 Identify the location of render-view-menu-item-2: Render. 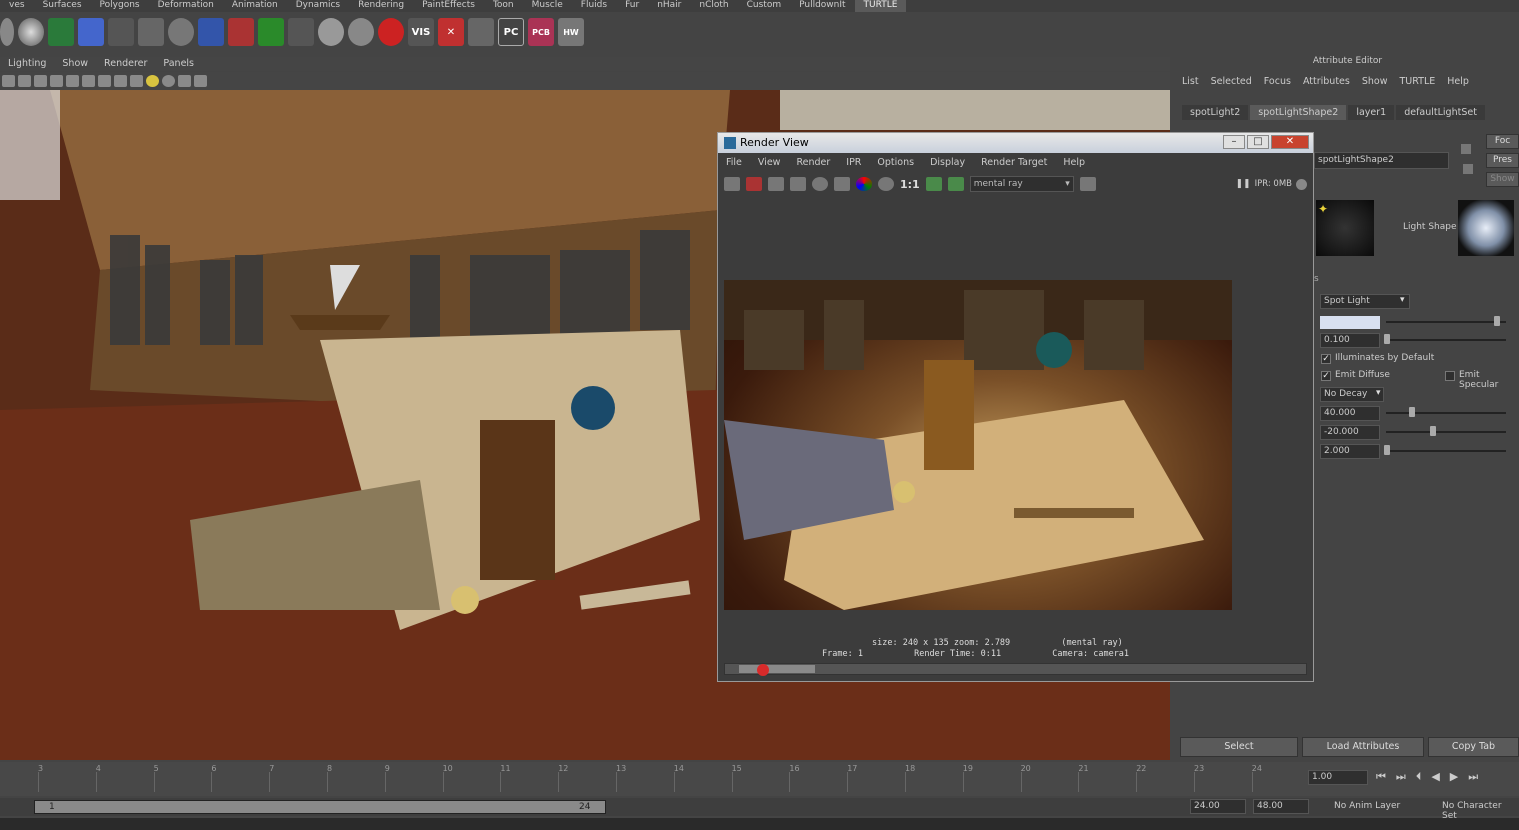
(813, 165).